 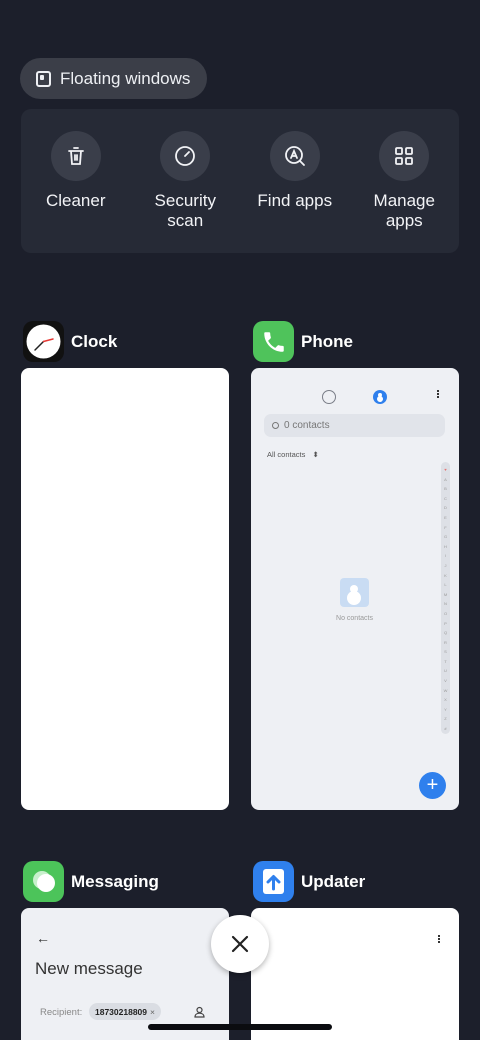 I want to click on search-icon, so click(x=275, y=425).